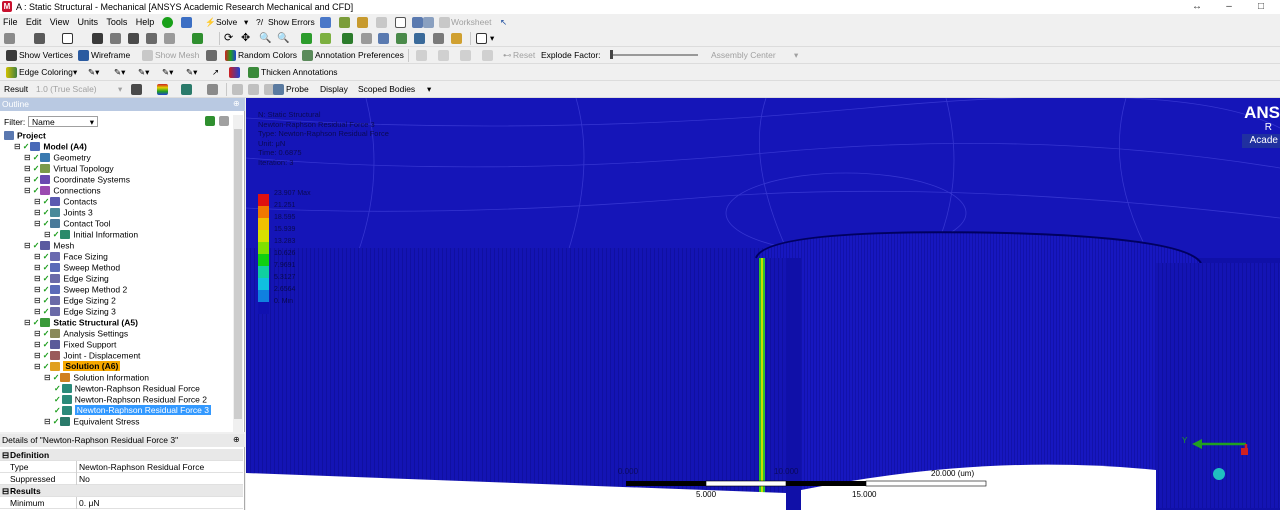 Image resolution: width=1280 pixels, height=510 pixels. Describe the element at coordinates (96, 377) in the screenshot. I see `tree-item: ⊟ ✓ Solution Information` at that location.